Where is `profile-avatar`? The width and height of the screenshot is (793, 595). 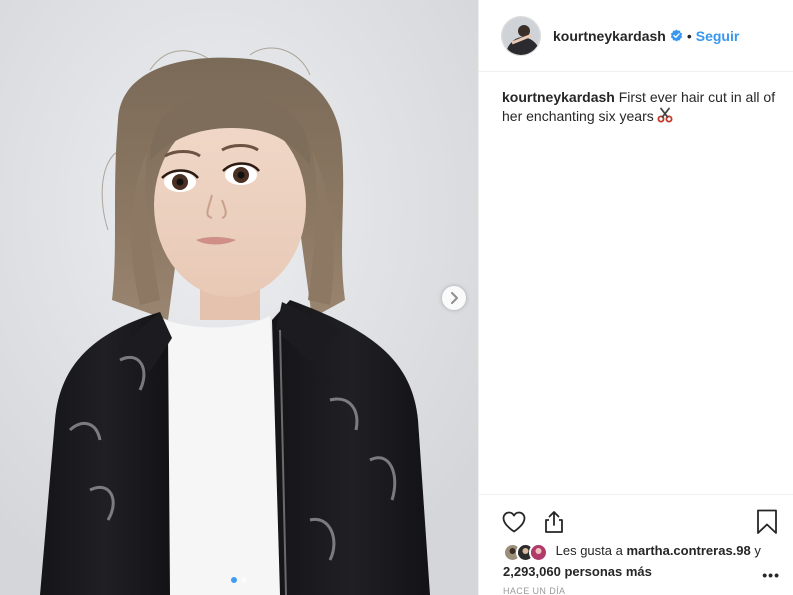 profile-avatar is located at coordinates (521, 35).